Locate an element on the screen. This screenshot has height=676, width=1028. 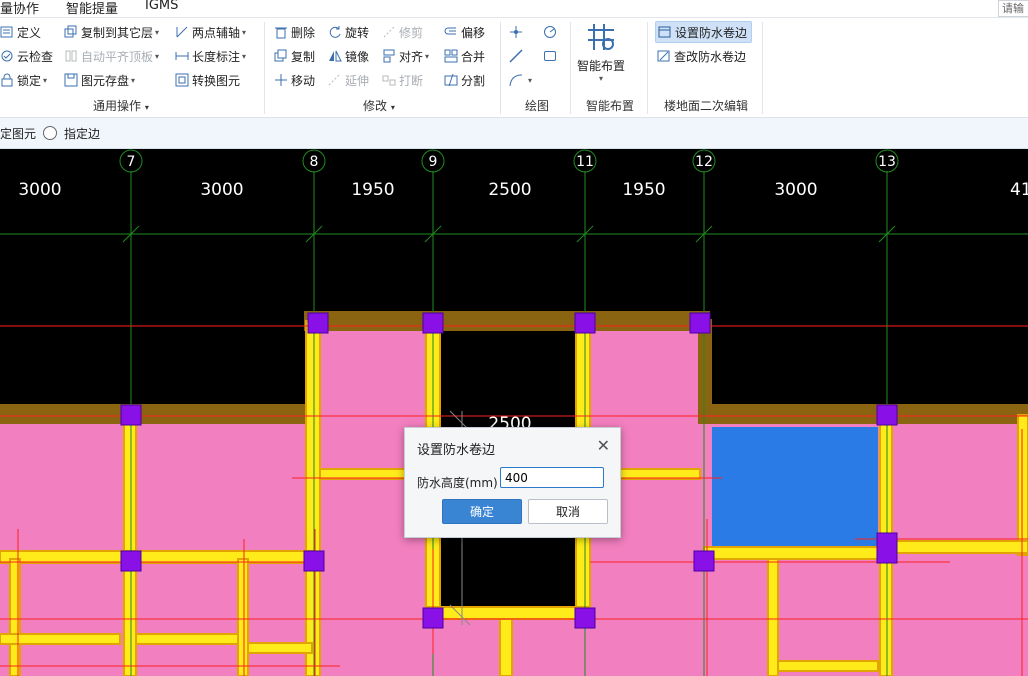
copy-floor-icon is located at coordinates (70, 31).